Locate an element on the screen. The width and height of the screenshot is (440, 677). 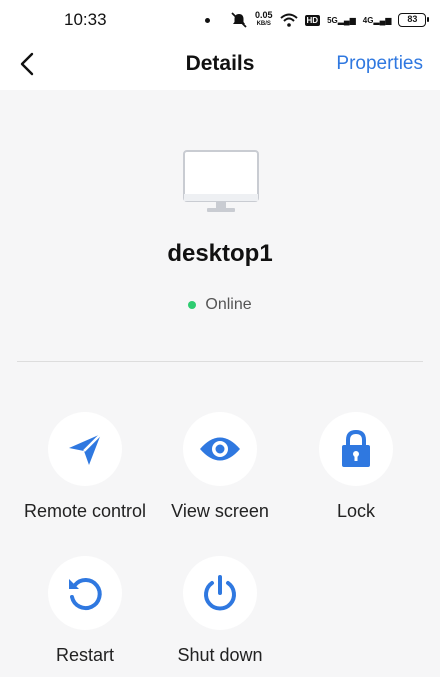
restart-circle is located at coordinates (85, 593).